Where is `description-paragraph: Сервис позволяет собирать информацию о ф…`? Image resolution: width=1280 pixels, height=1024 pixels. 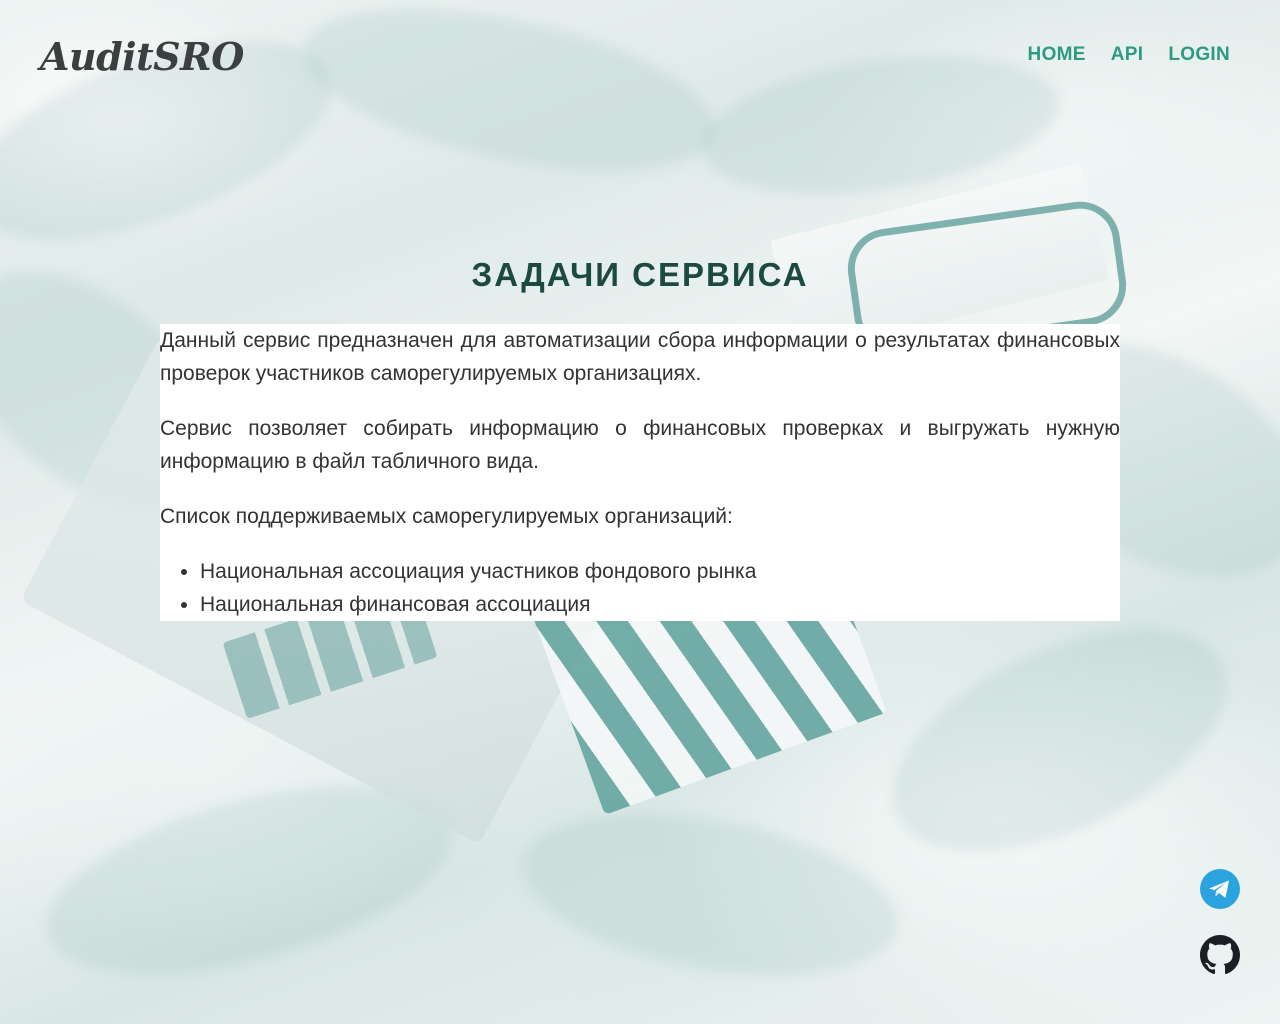
description-paragraph: Сервис позволяет собирать информацию о ф… is located at coordinates (640, 445).